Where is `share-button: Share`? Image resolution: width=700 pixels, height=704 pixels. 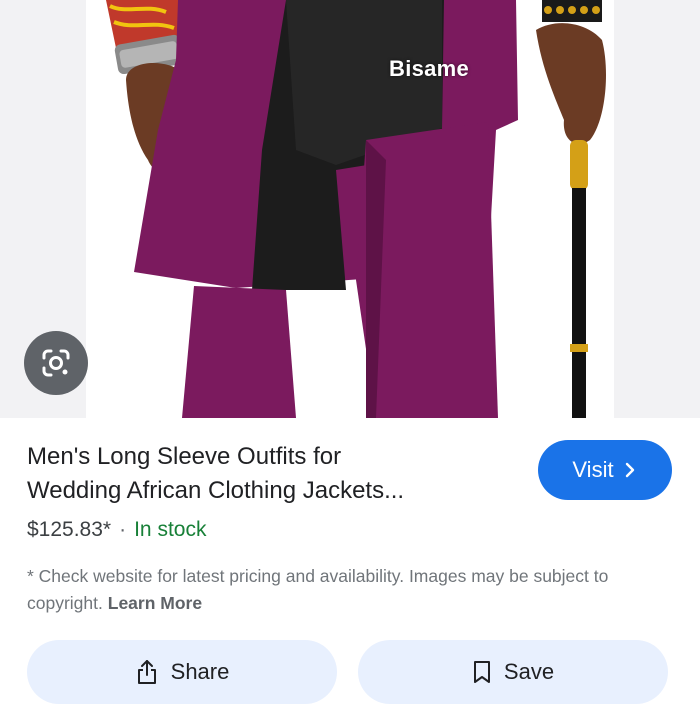
share-button: Share is located at coordinates (182, 672).